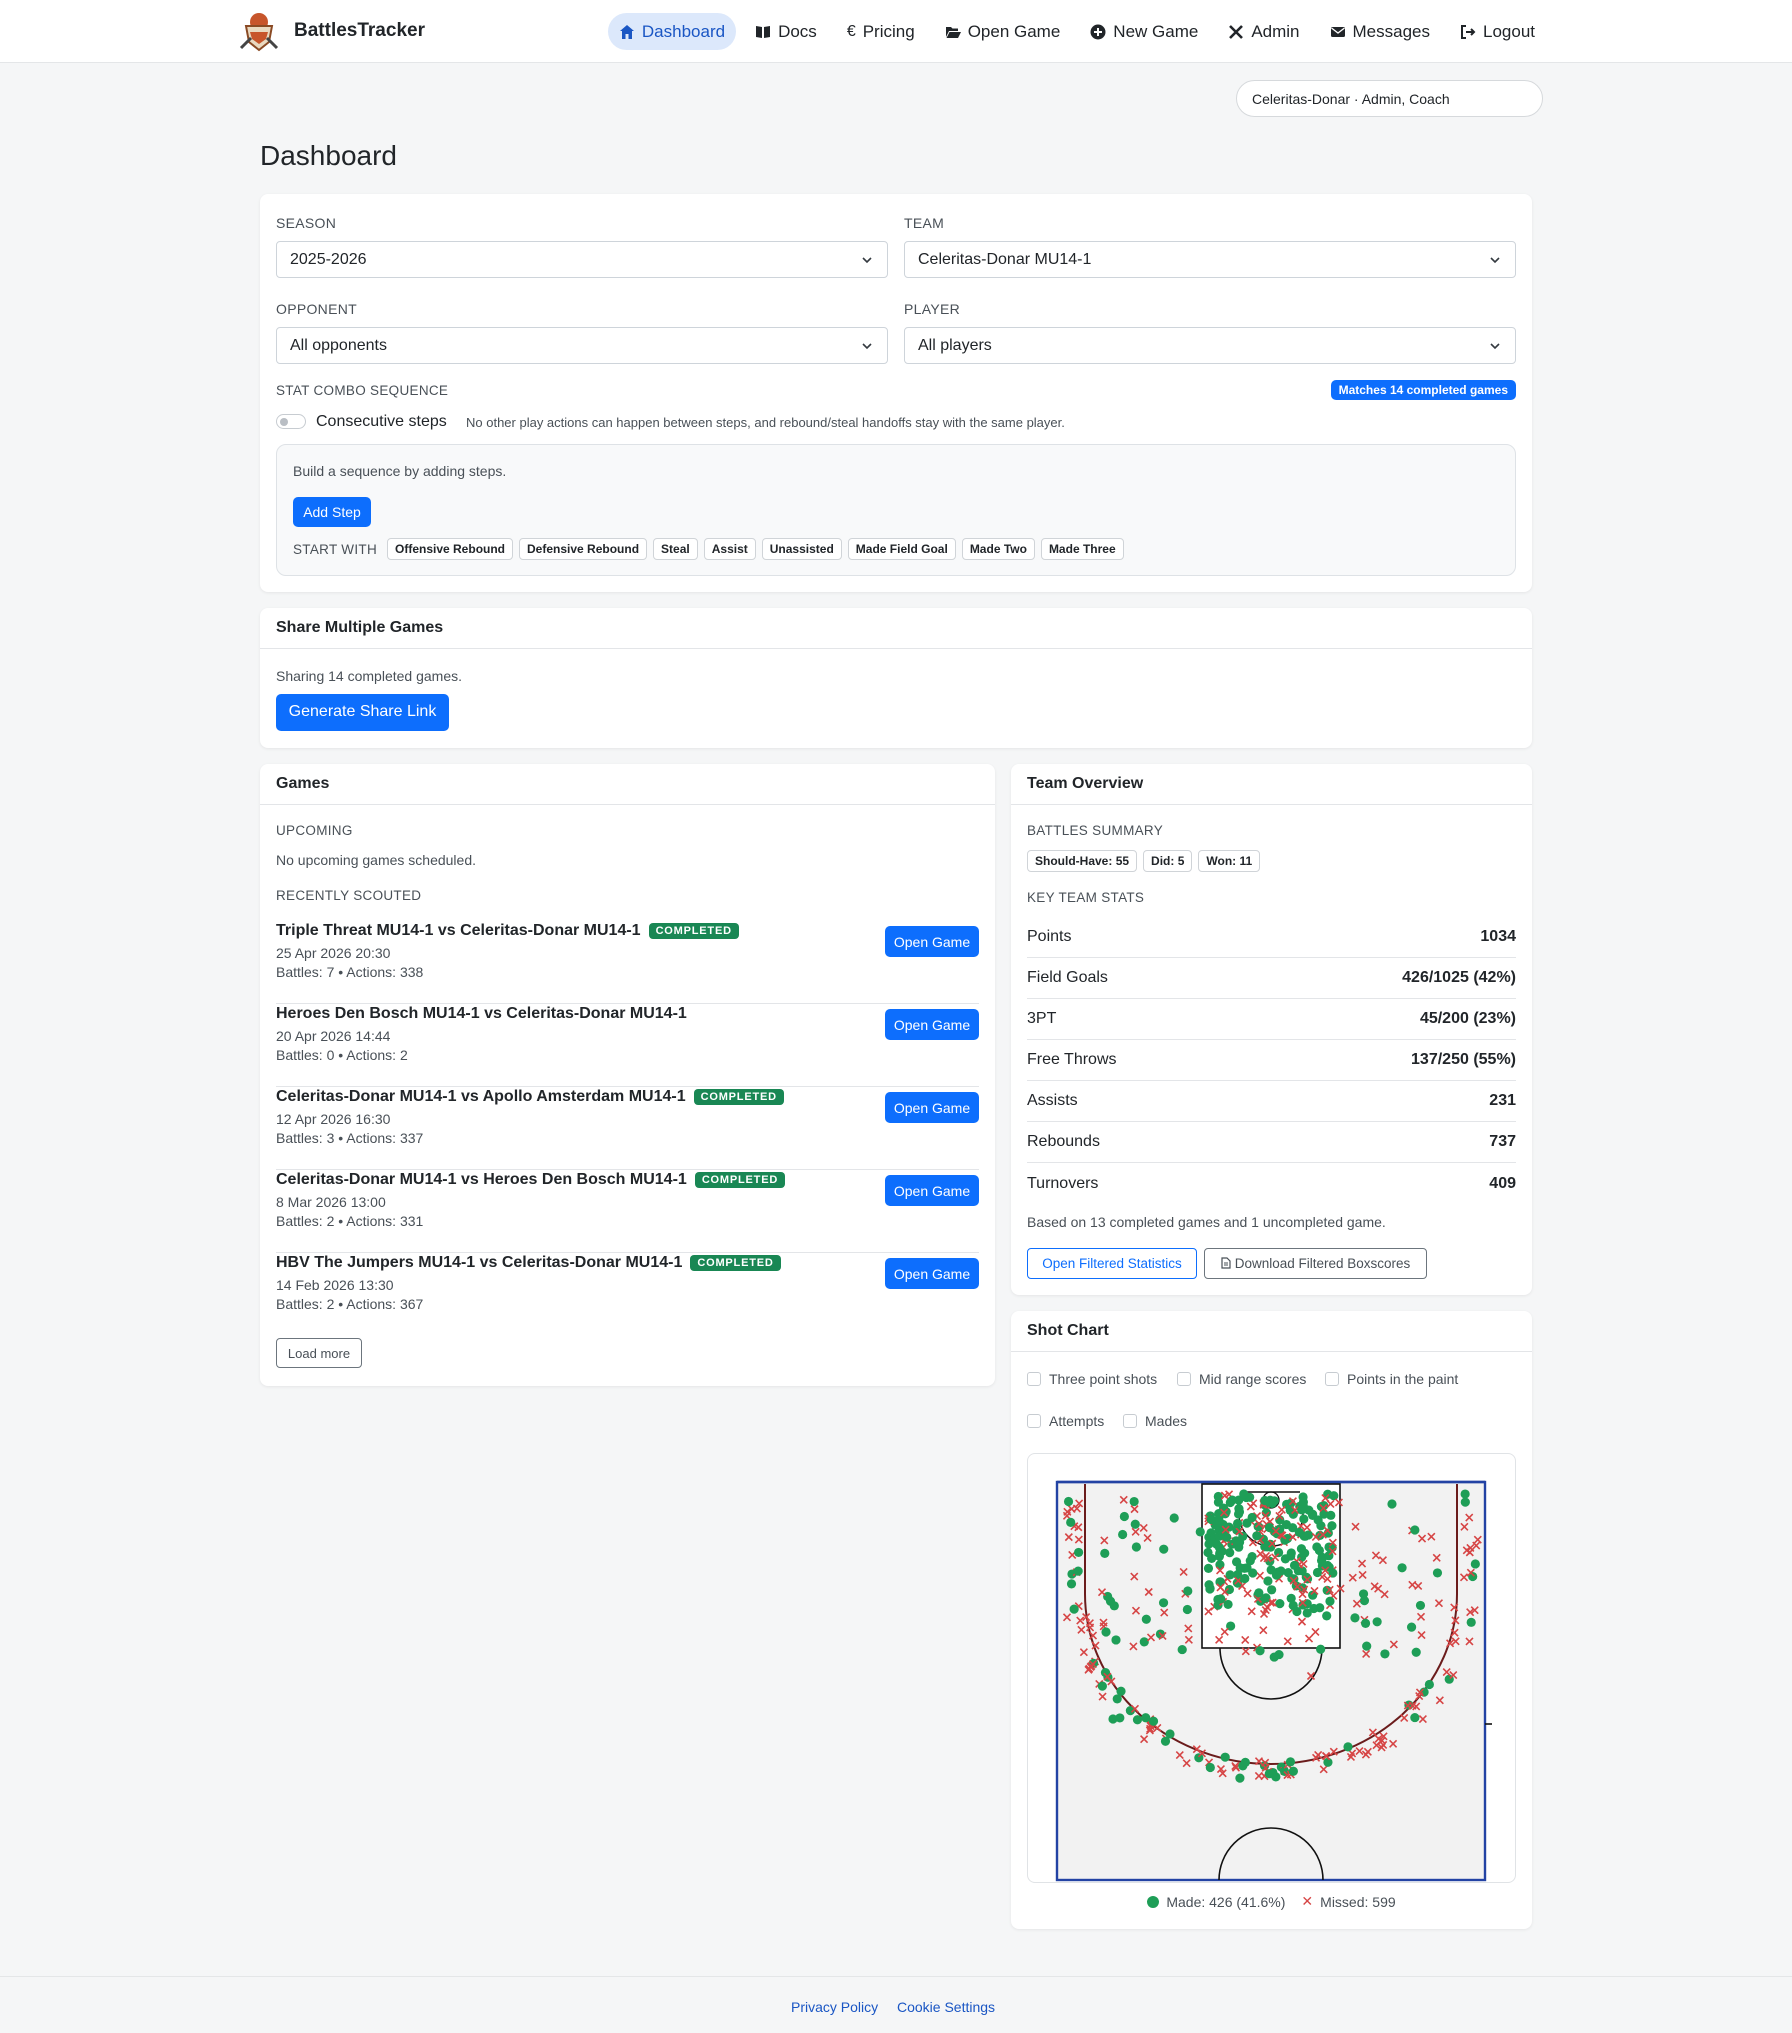 This screenshot has height=2033, width=1792. I want to click on start-chip-made-two: Made Two, so click(998, 549).